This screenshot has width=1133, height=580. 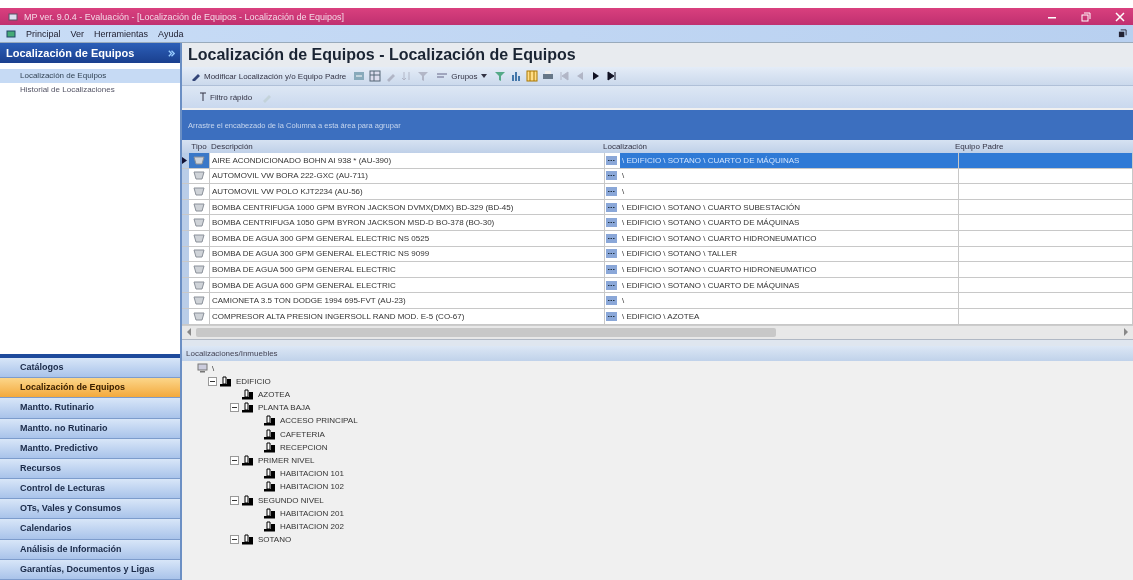 I want to click on table-row: CAMIONETA 3.5 TON DODGE 1994 695-FVT (AU-23) \, so click(x=657, y=301).